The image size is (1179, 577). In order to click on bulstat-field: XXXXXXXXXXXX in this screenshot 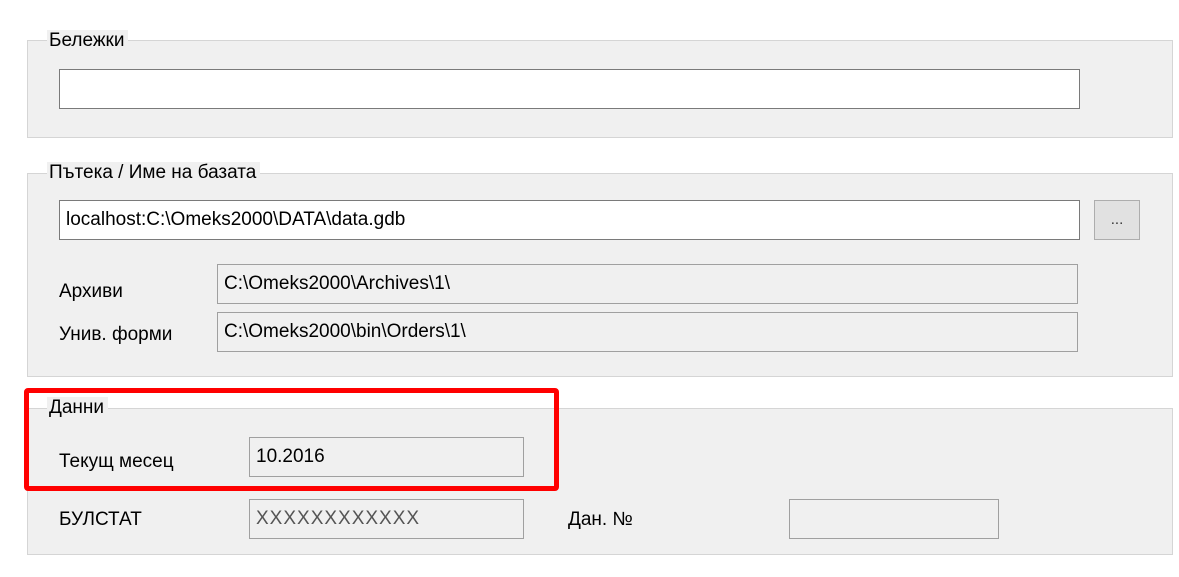, I will do `click(386, 519)`.